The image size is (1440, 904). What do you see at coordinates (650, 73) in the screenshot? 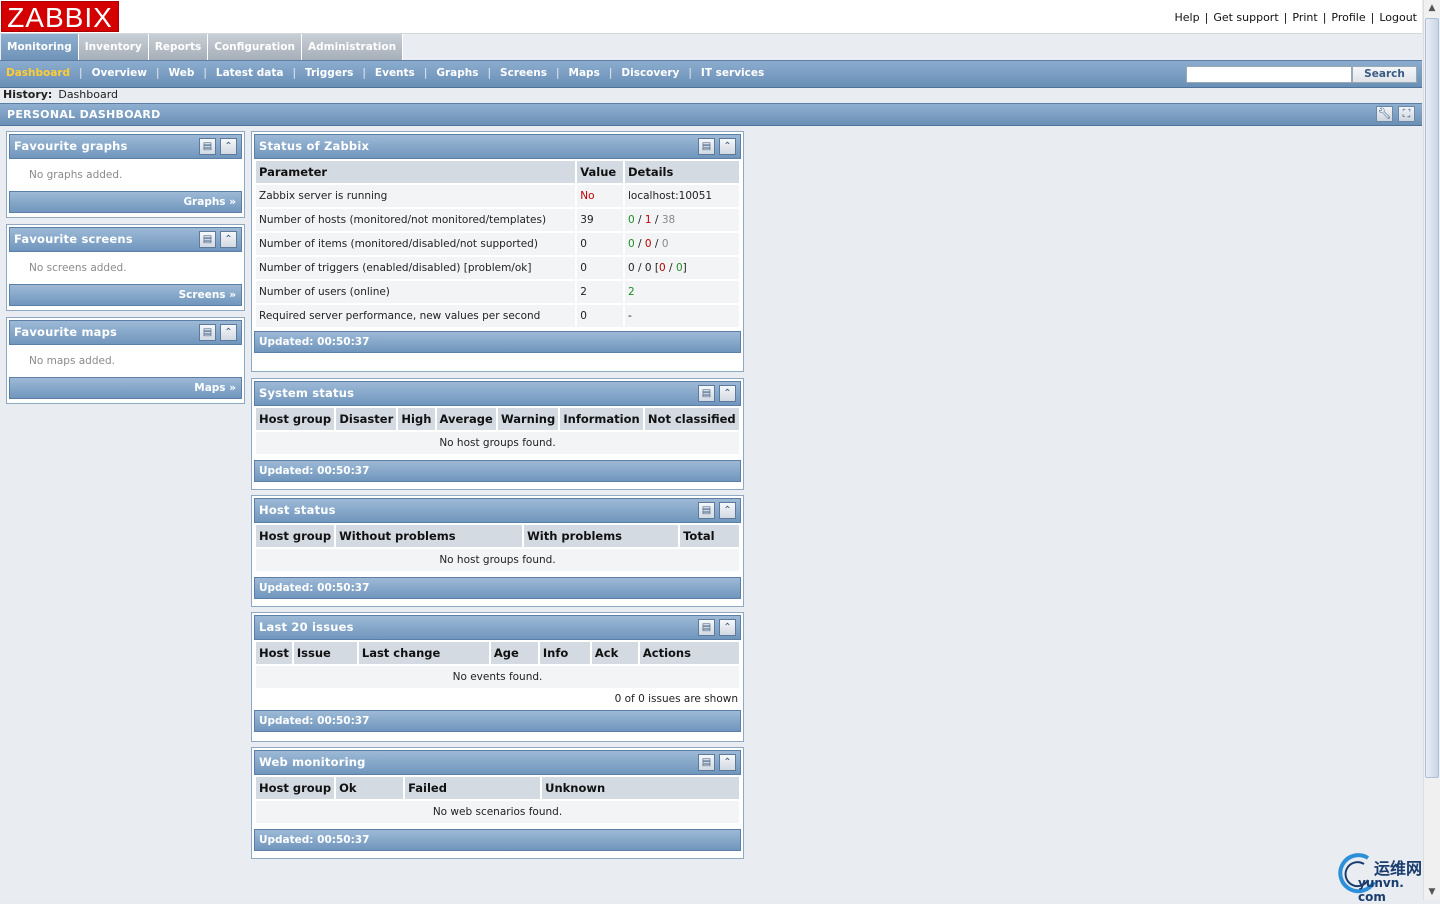
I see `submenu-discovery: Discovery` at bounding box center [650, 73].